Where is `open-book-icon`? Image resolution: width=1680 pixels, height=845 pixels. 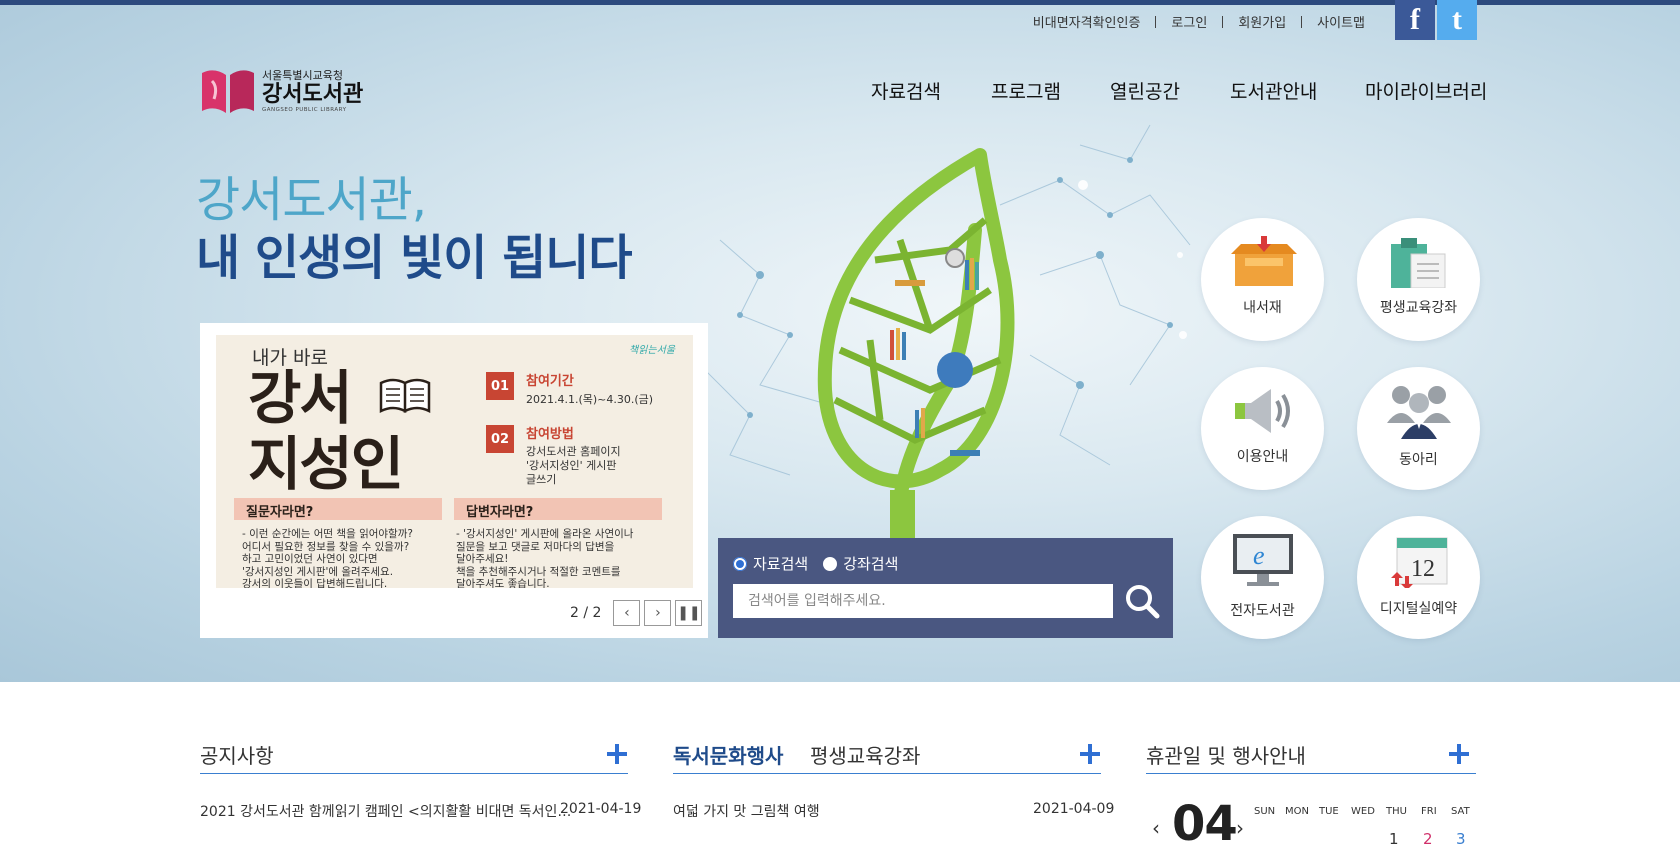
open-book-icon is located at coordinates (405, 396).